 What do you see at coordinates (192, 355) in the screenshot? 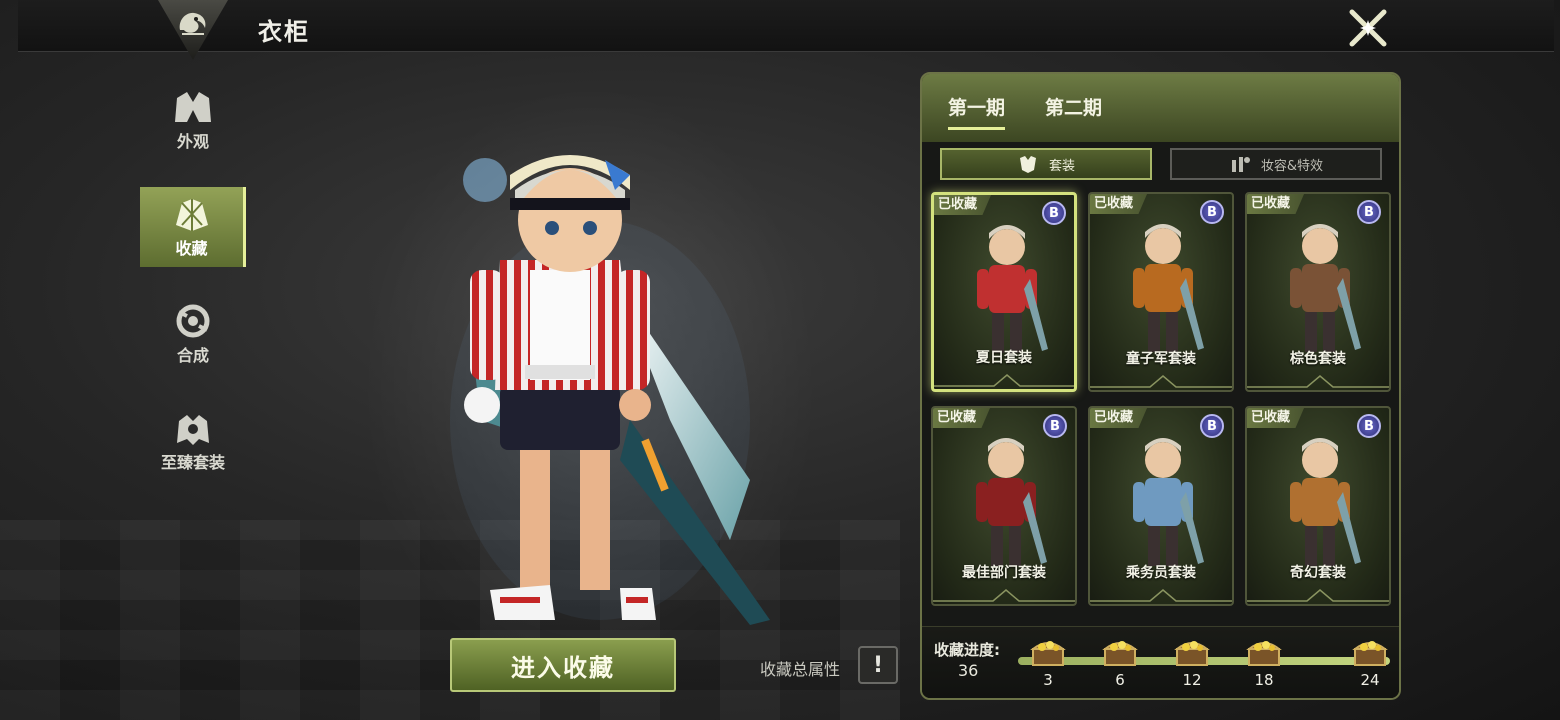
I see `sidebar-item-label: 合成` at bounding box center [192, 355].